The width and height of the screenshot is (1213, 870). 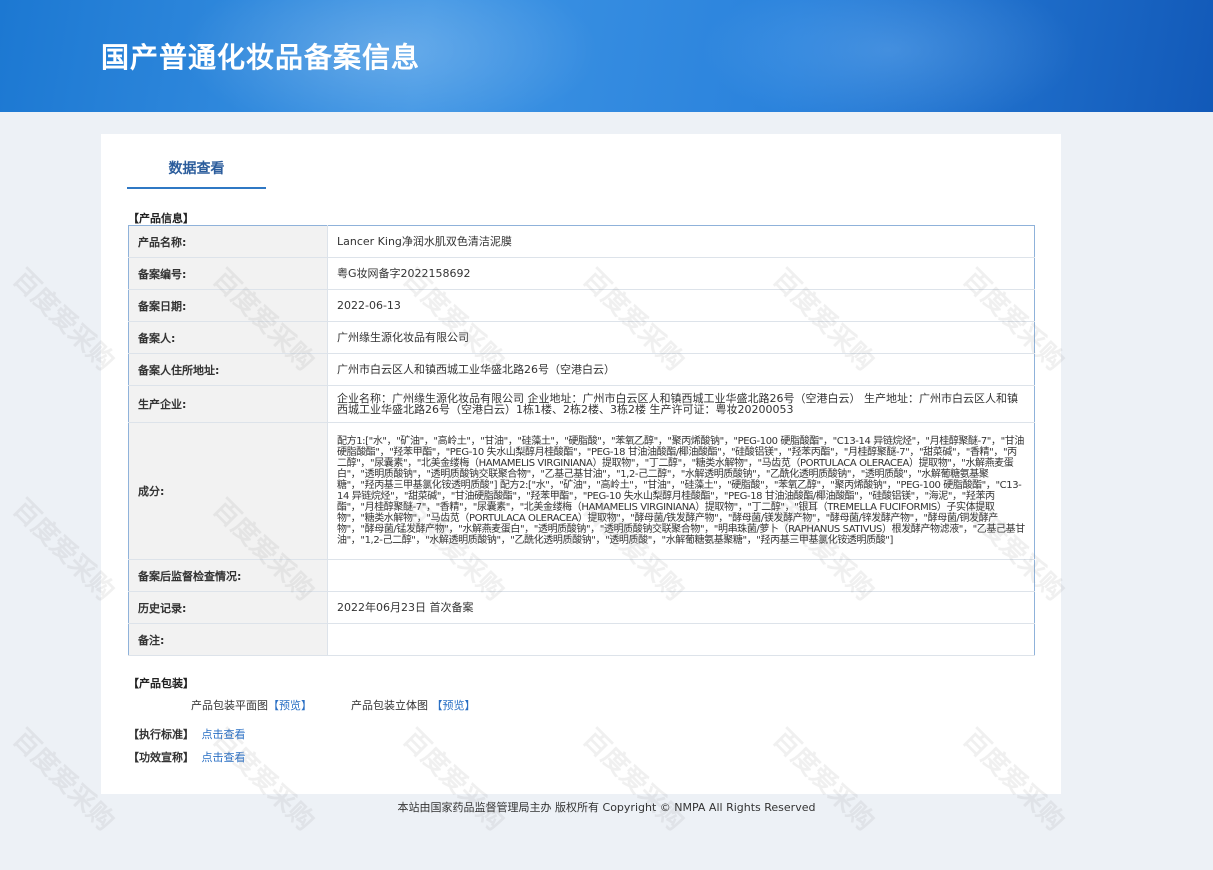 I want to click on row-label: 备案日期:, so click(x=228, y=305).